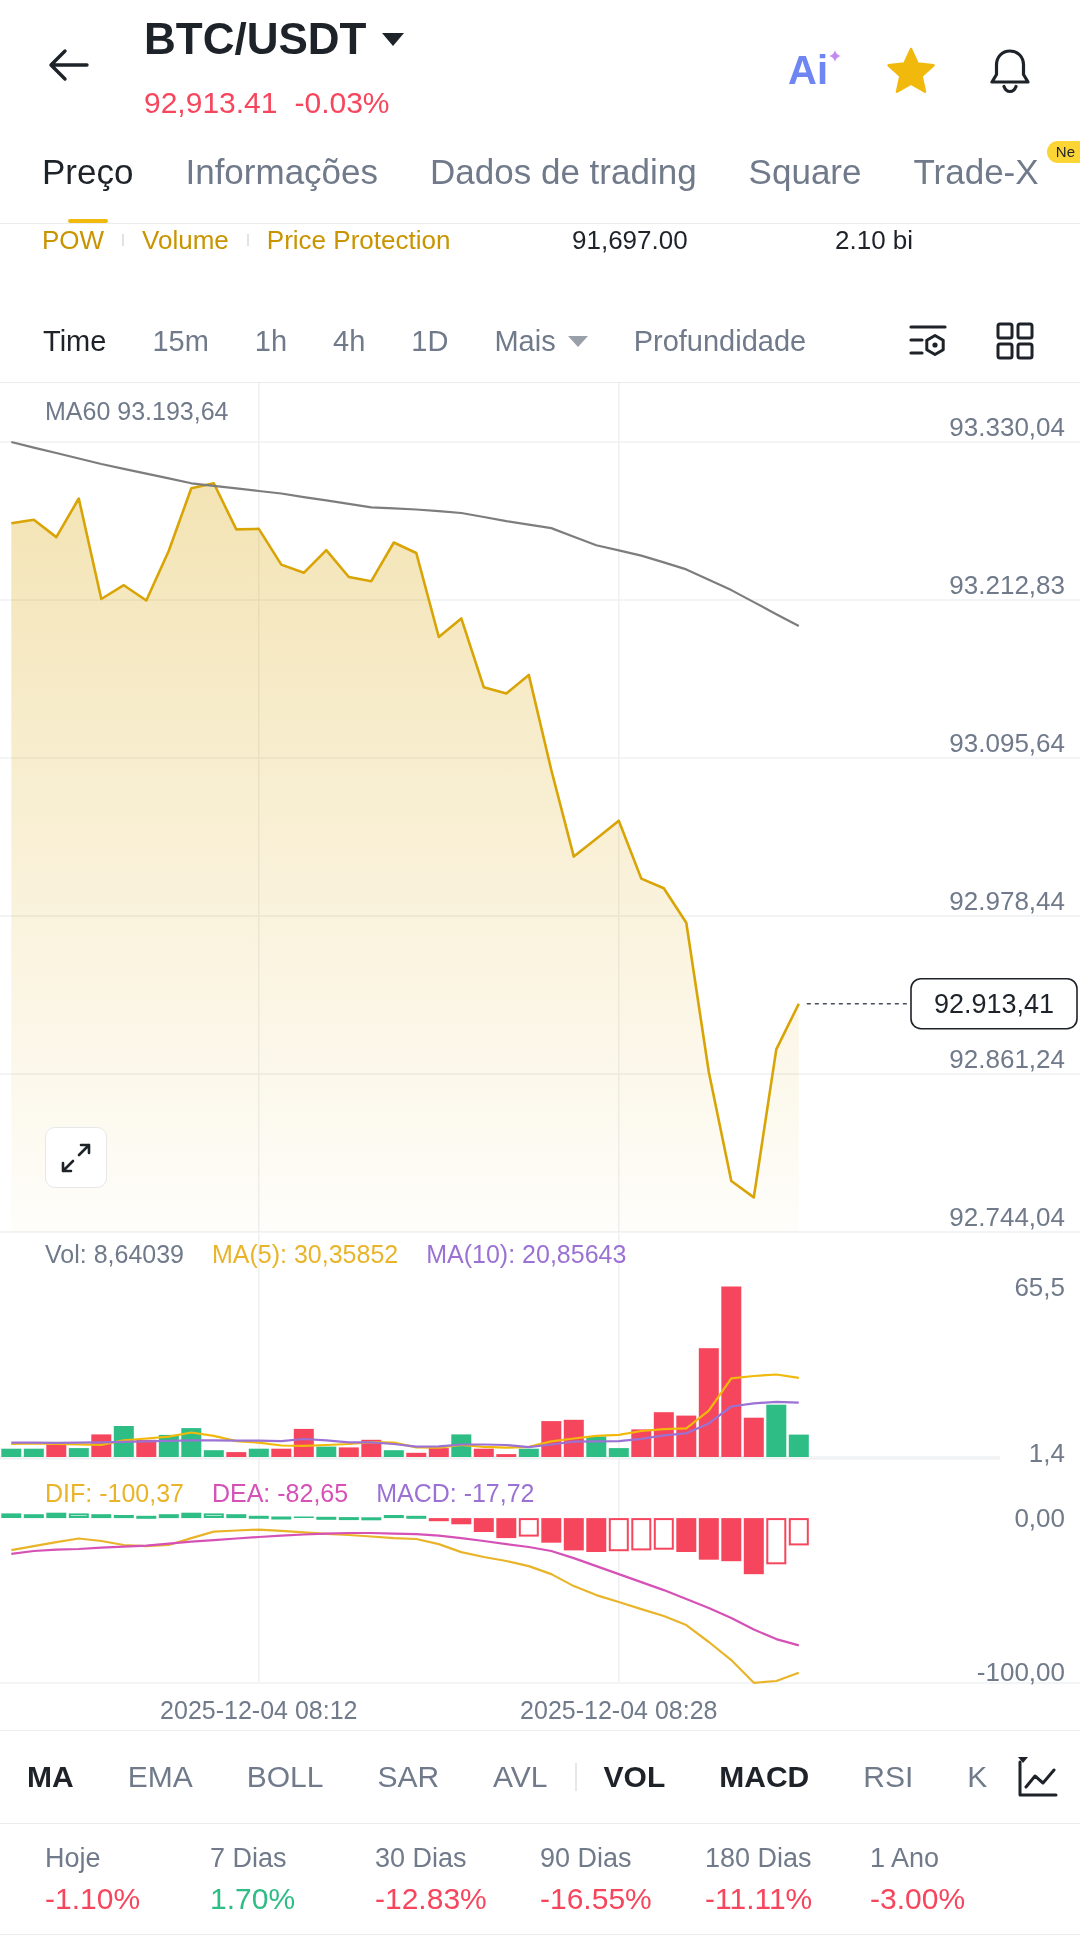  I want to click on axis-label: 65,5, so click(1039, 1286).